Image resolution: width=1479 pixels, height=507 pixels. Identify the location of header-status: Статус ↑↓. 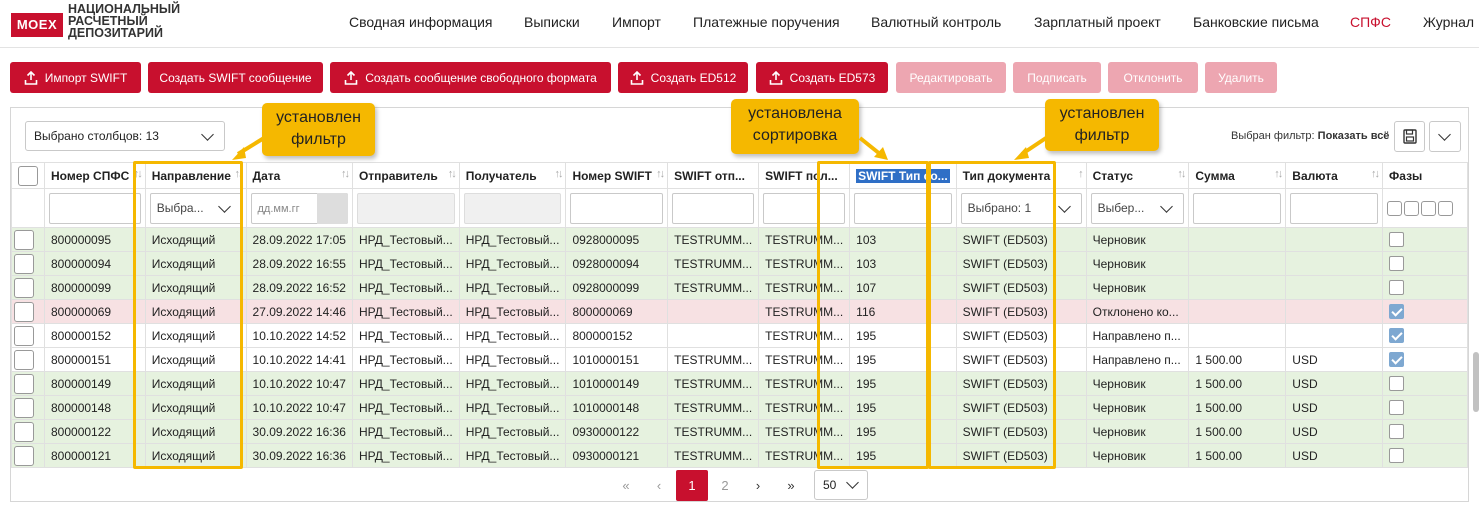
(1137, 175).